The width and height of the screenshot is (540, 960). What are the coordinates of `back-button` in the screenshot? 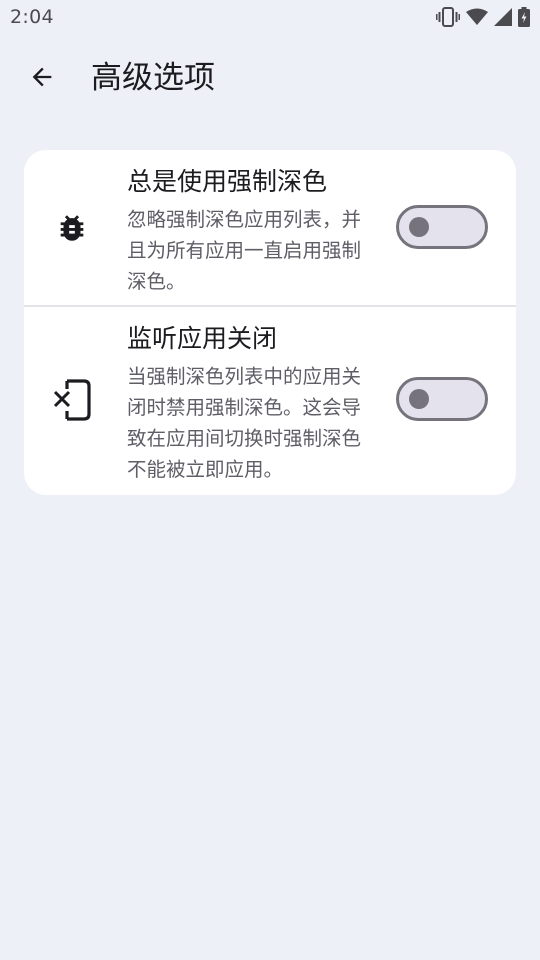 It's located at (42, 79).